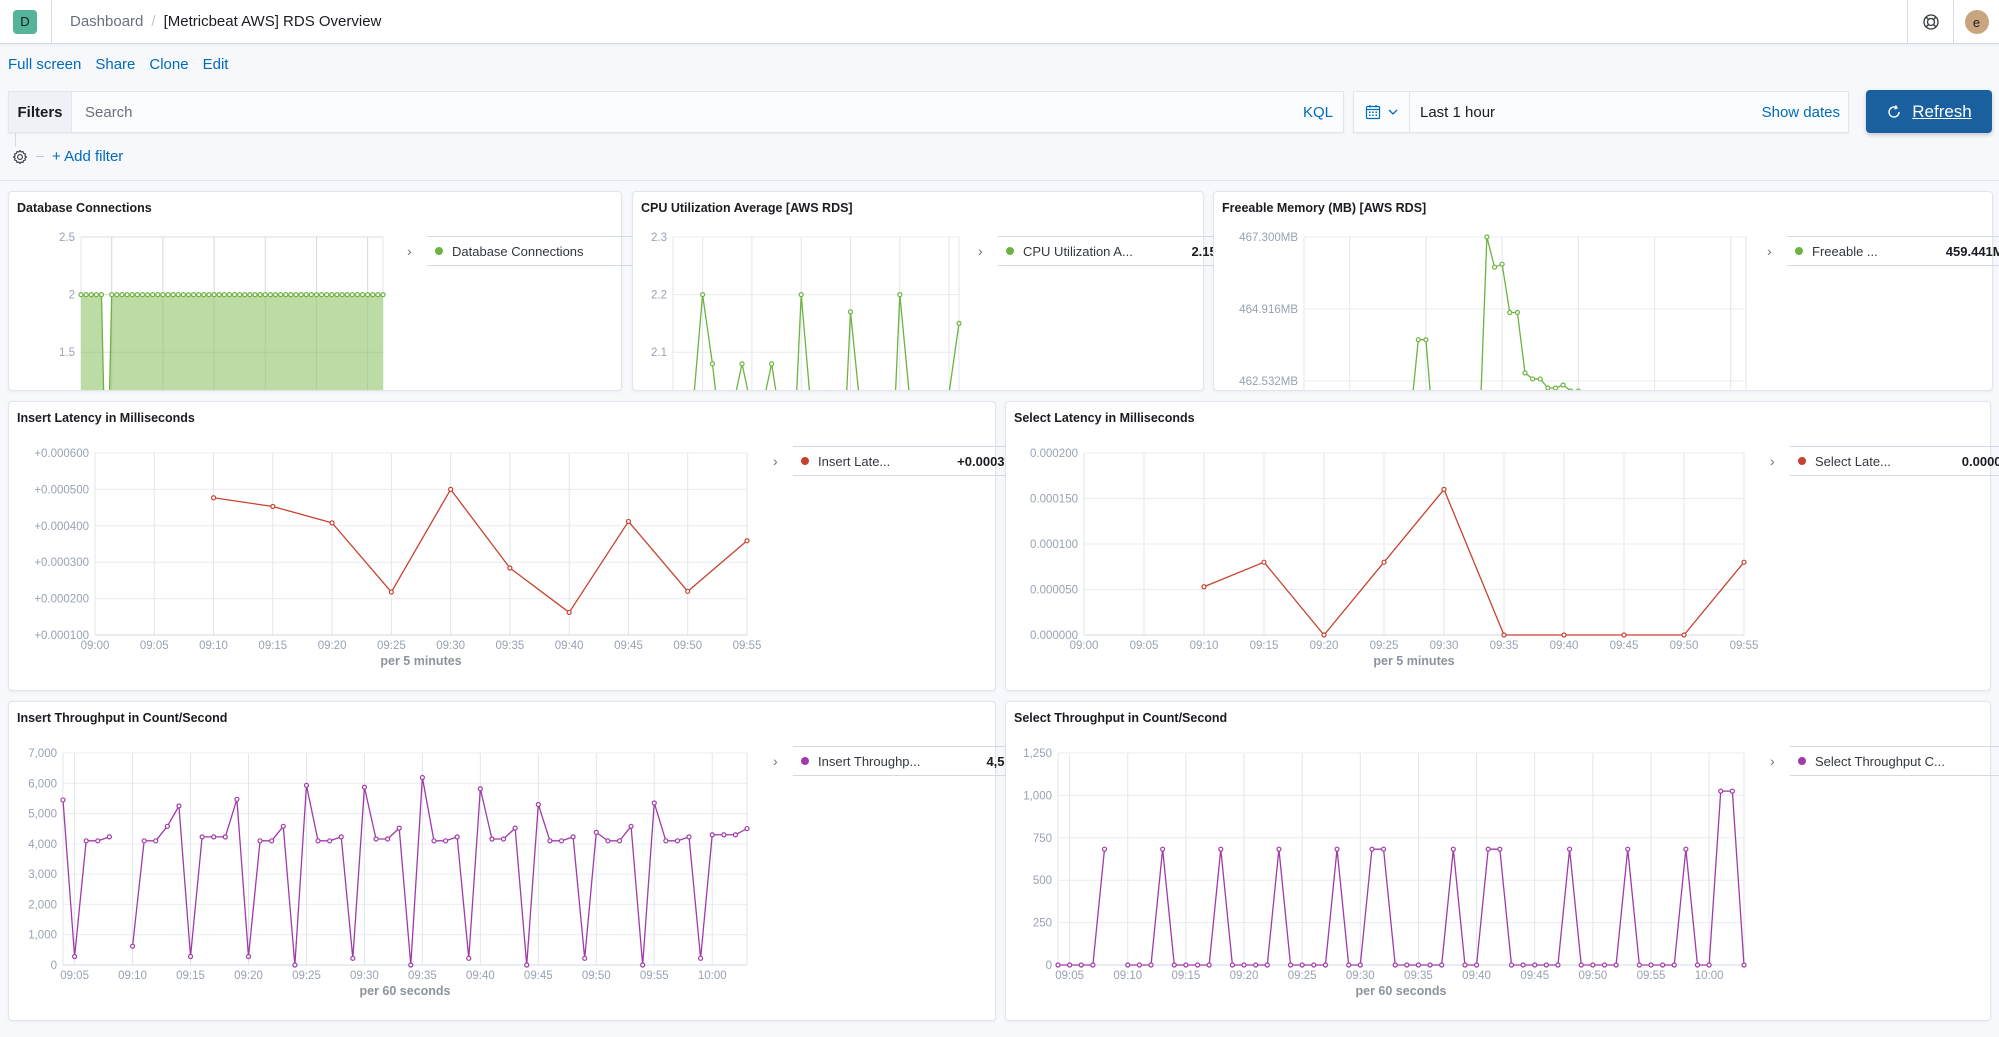  What do you see at coordinates (596, 976) in the screenshot?
I see `x-tick-label: 09:50` at bounding box center [596, 976].